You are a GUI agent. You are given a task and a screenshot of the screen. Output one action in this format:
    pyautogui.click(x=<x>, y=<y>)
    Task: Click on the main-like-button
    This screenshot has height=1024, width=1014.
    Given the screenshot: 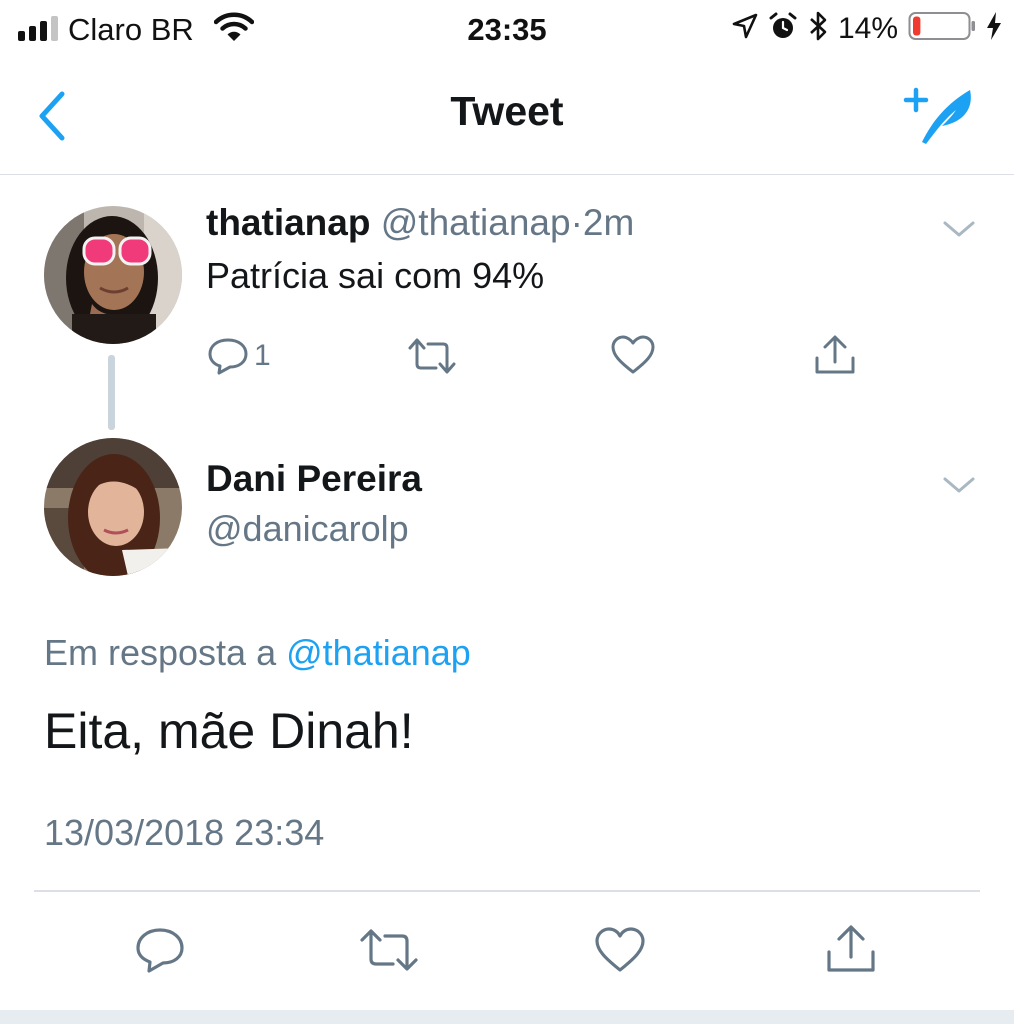 What is the action you would take?
    pyautogui.click(x=620, y=950)
    